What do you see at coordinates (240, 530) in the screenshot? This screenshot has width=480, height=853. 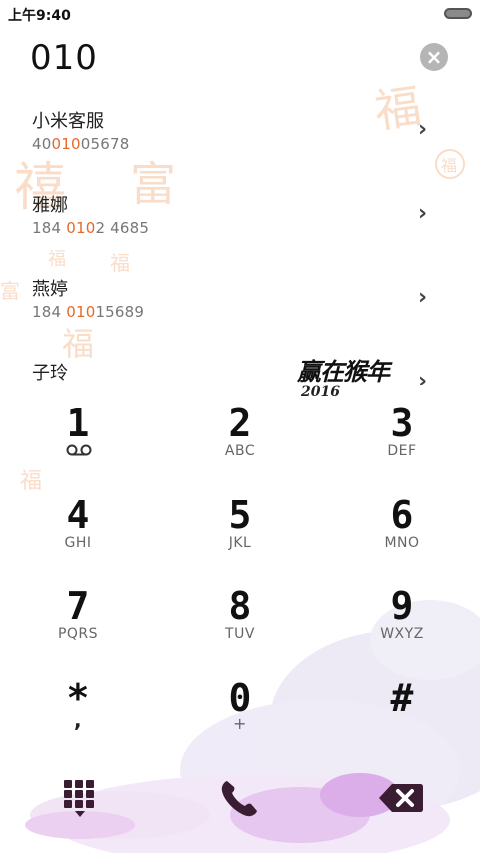 I see `key-5: 5 JKL` at bounding box center [240, 530].